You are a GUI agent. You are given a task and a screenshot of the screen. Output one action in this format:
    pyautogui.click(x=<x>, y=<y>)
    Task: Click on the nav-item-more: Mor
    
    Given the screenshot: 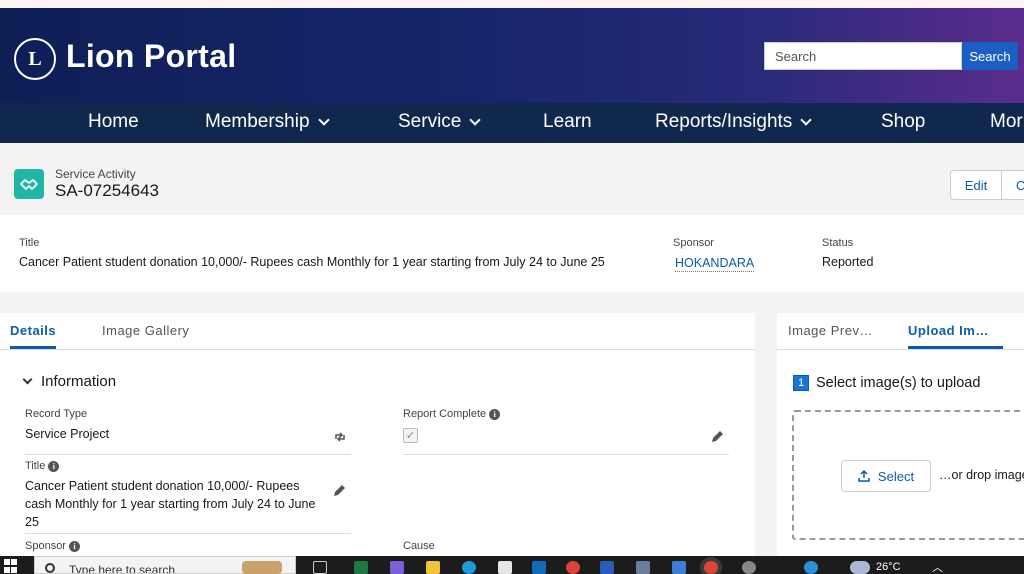 What is the action you would take?
    pyautogui.click(x=1006, y=122)
    